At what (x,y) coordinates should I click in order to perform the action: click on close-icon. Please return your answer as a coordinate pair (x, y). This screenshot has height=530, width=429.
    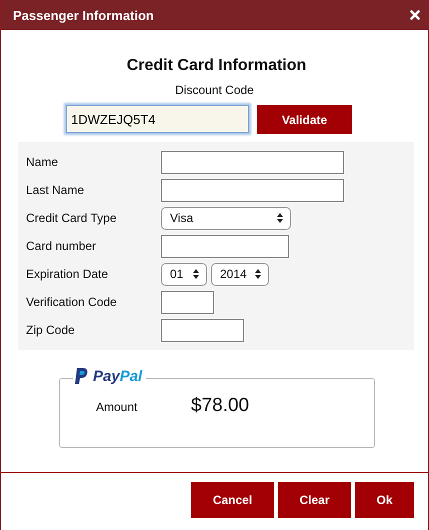
    Looking at the image, I should click on (415, 15).